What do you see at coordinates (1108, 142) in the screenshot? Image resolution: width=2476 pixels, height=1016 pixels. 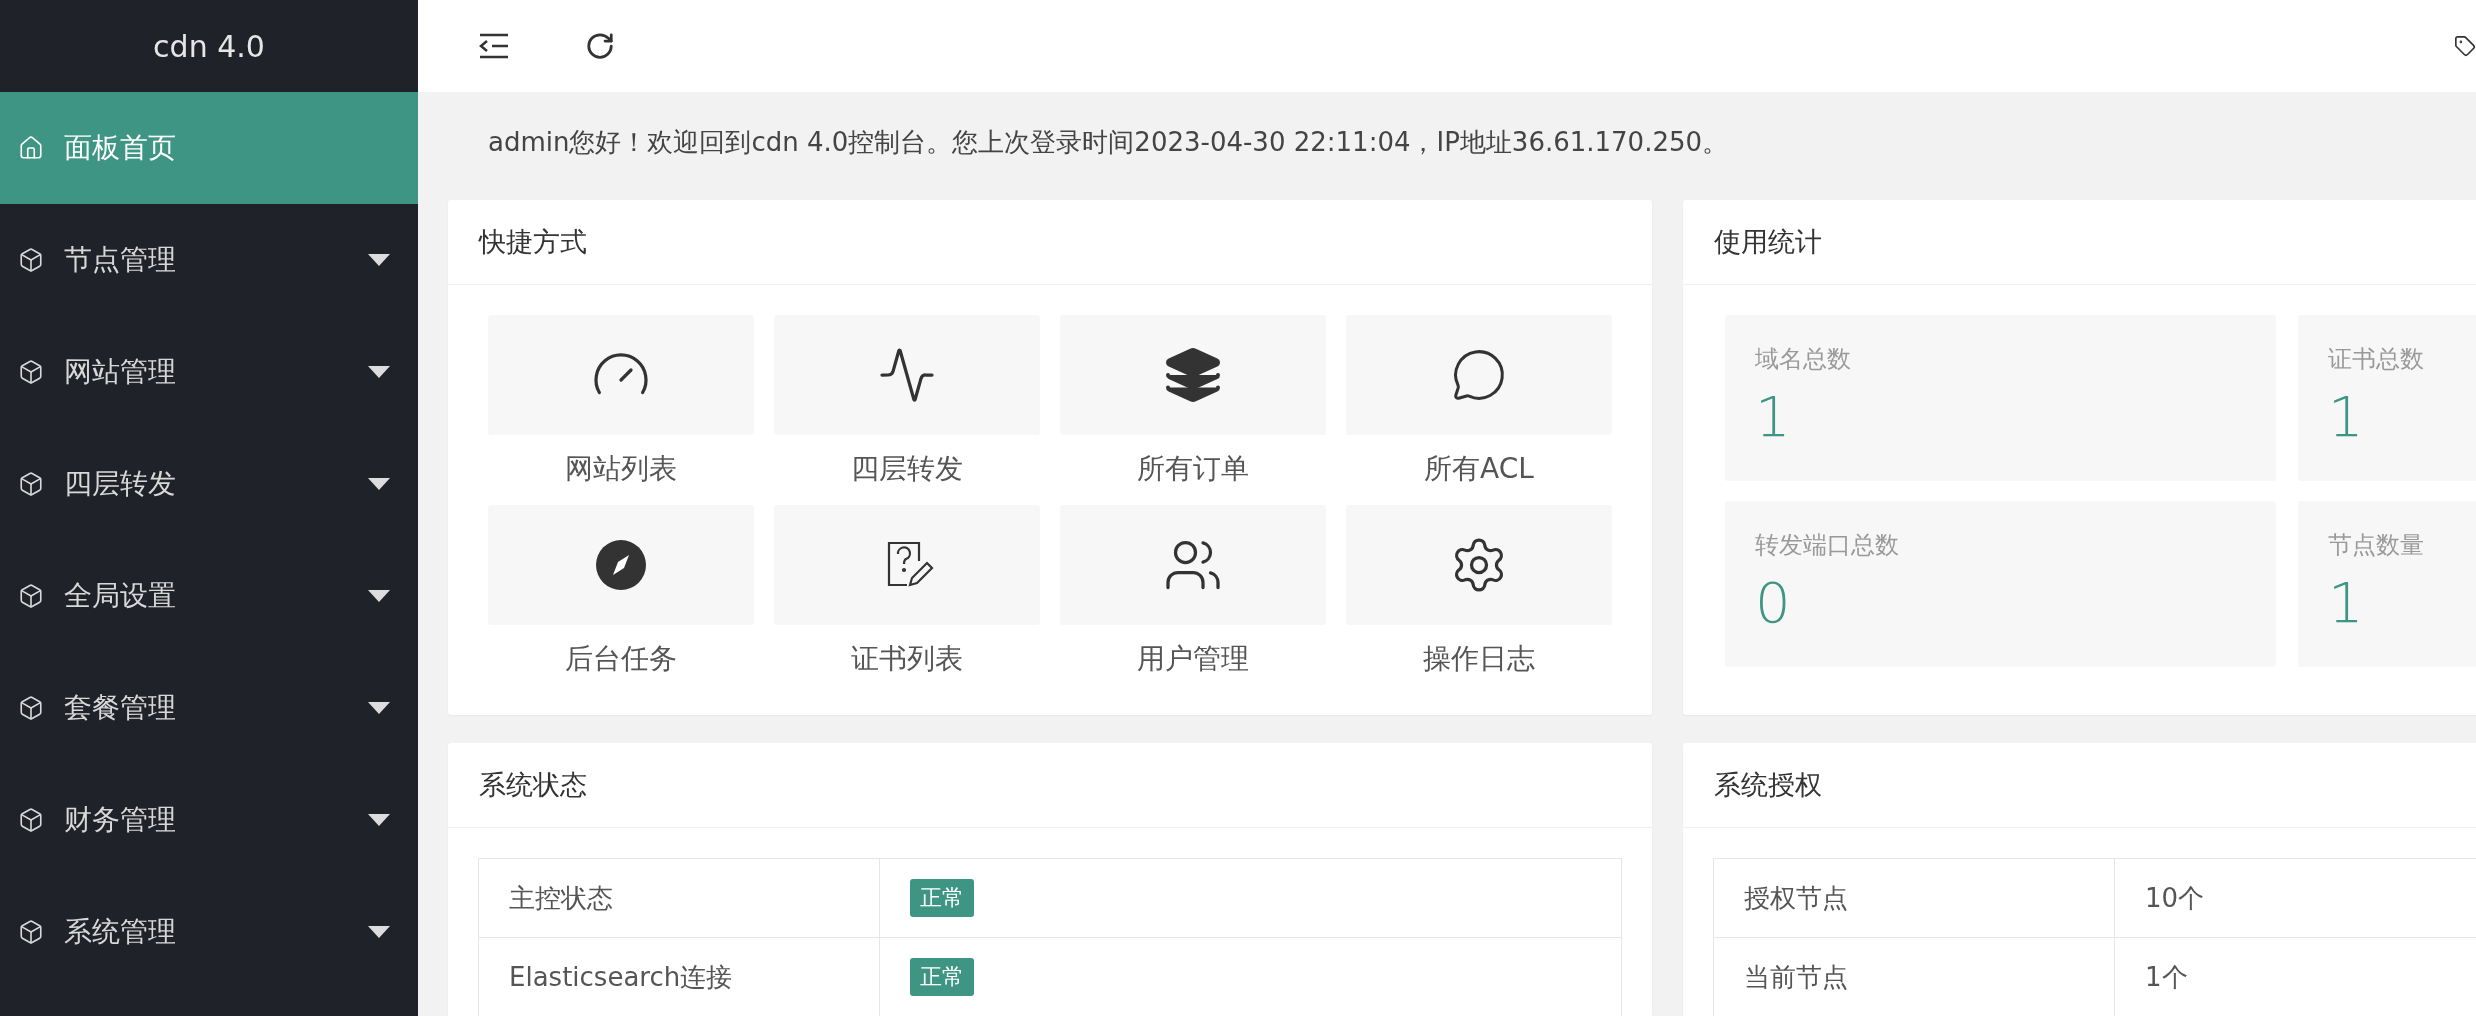 I see `welcome-message: admin您好！欢迎回到cdn 4.0控制台。您上次登录时间2023-04-30 22:11:04，IP地址36.61.170.250。` at bounding box center [1108, 142].